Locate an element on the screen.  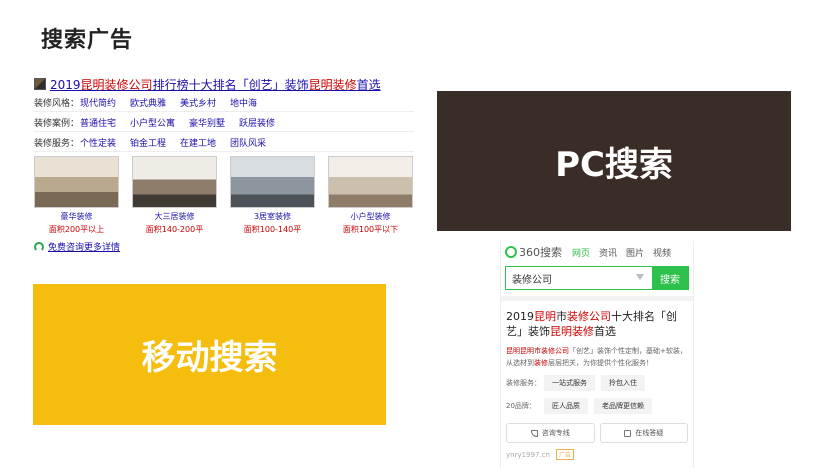
tab-video: 视频 is located at coordinates (662, 252).